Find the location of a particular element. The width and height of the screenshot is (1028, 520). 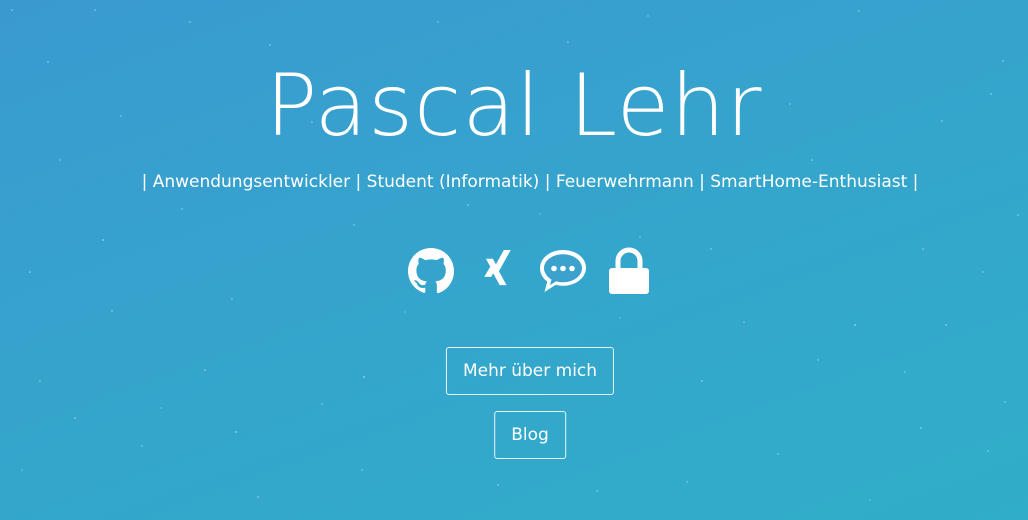

github-link is located at coordinates (431, 271).